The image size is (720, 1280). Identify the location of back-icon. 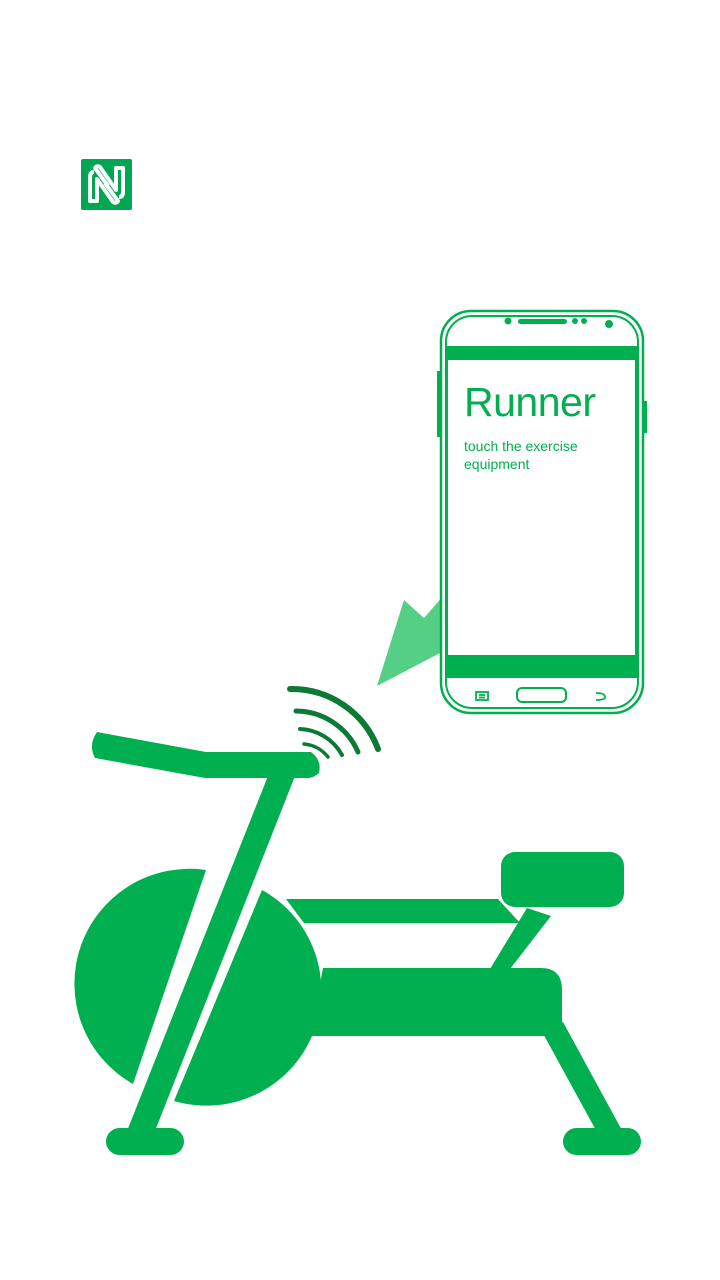
(600, 696).